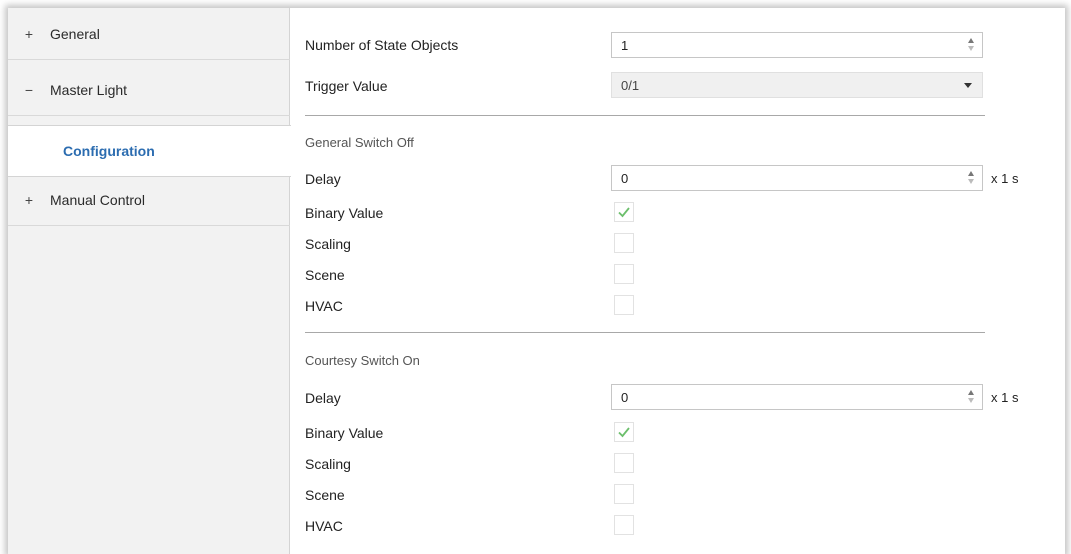 Image resolution: width=1071 pixels, height=554 pixels. I want to click on trigger-value-label: Trigger Value, so click(346, 86).